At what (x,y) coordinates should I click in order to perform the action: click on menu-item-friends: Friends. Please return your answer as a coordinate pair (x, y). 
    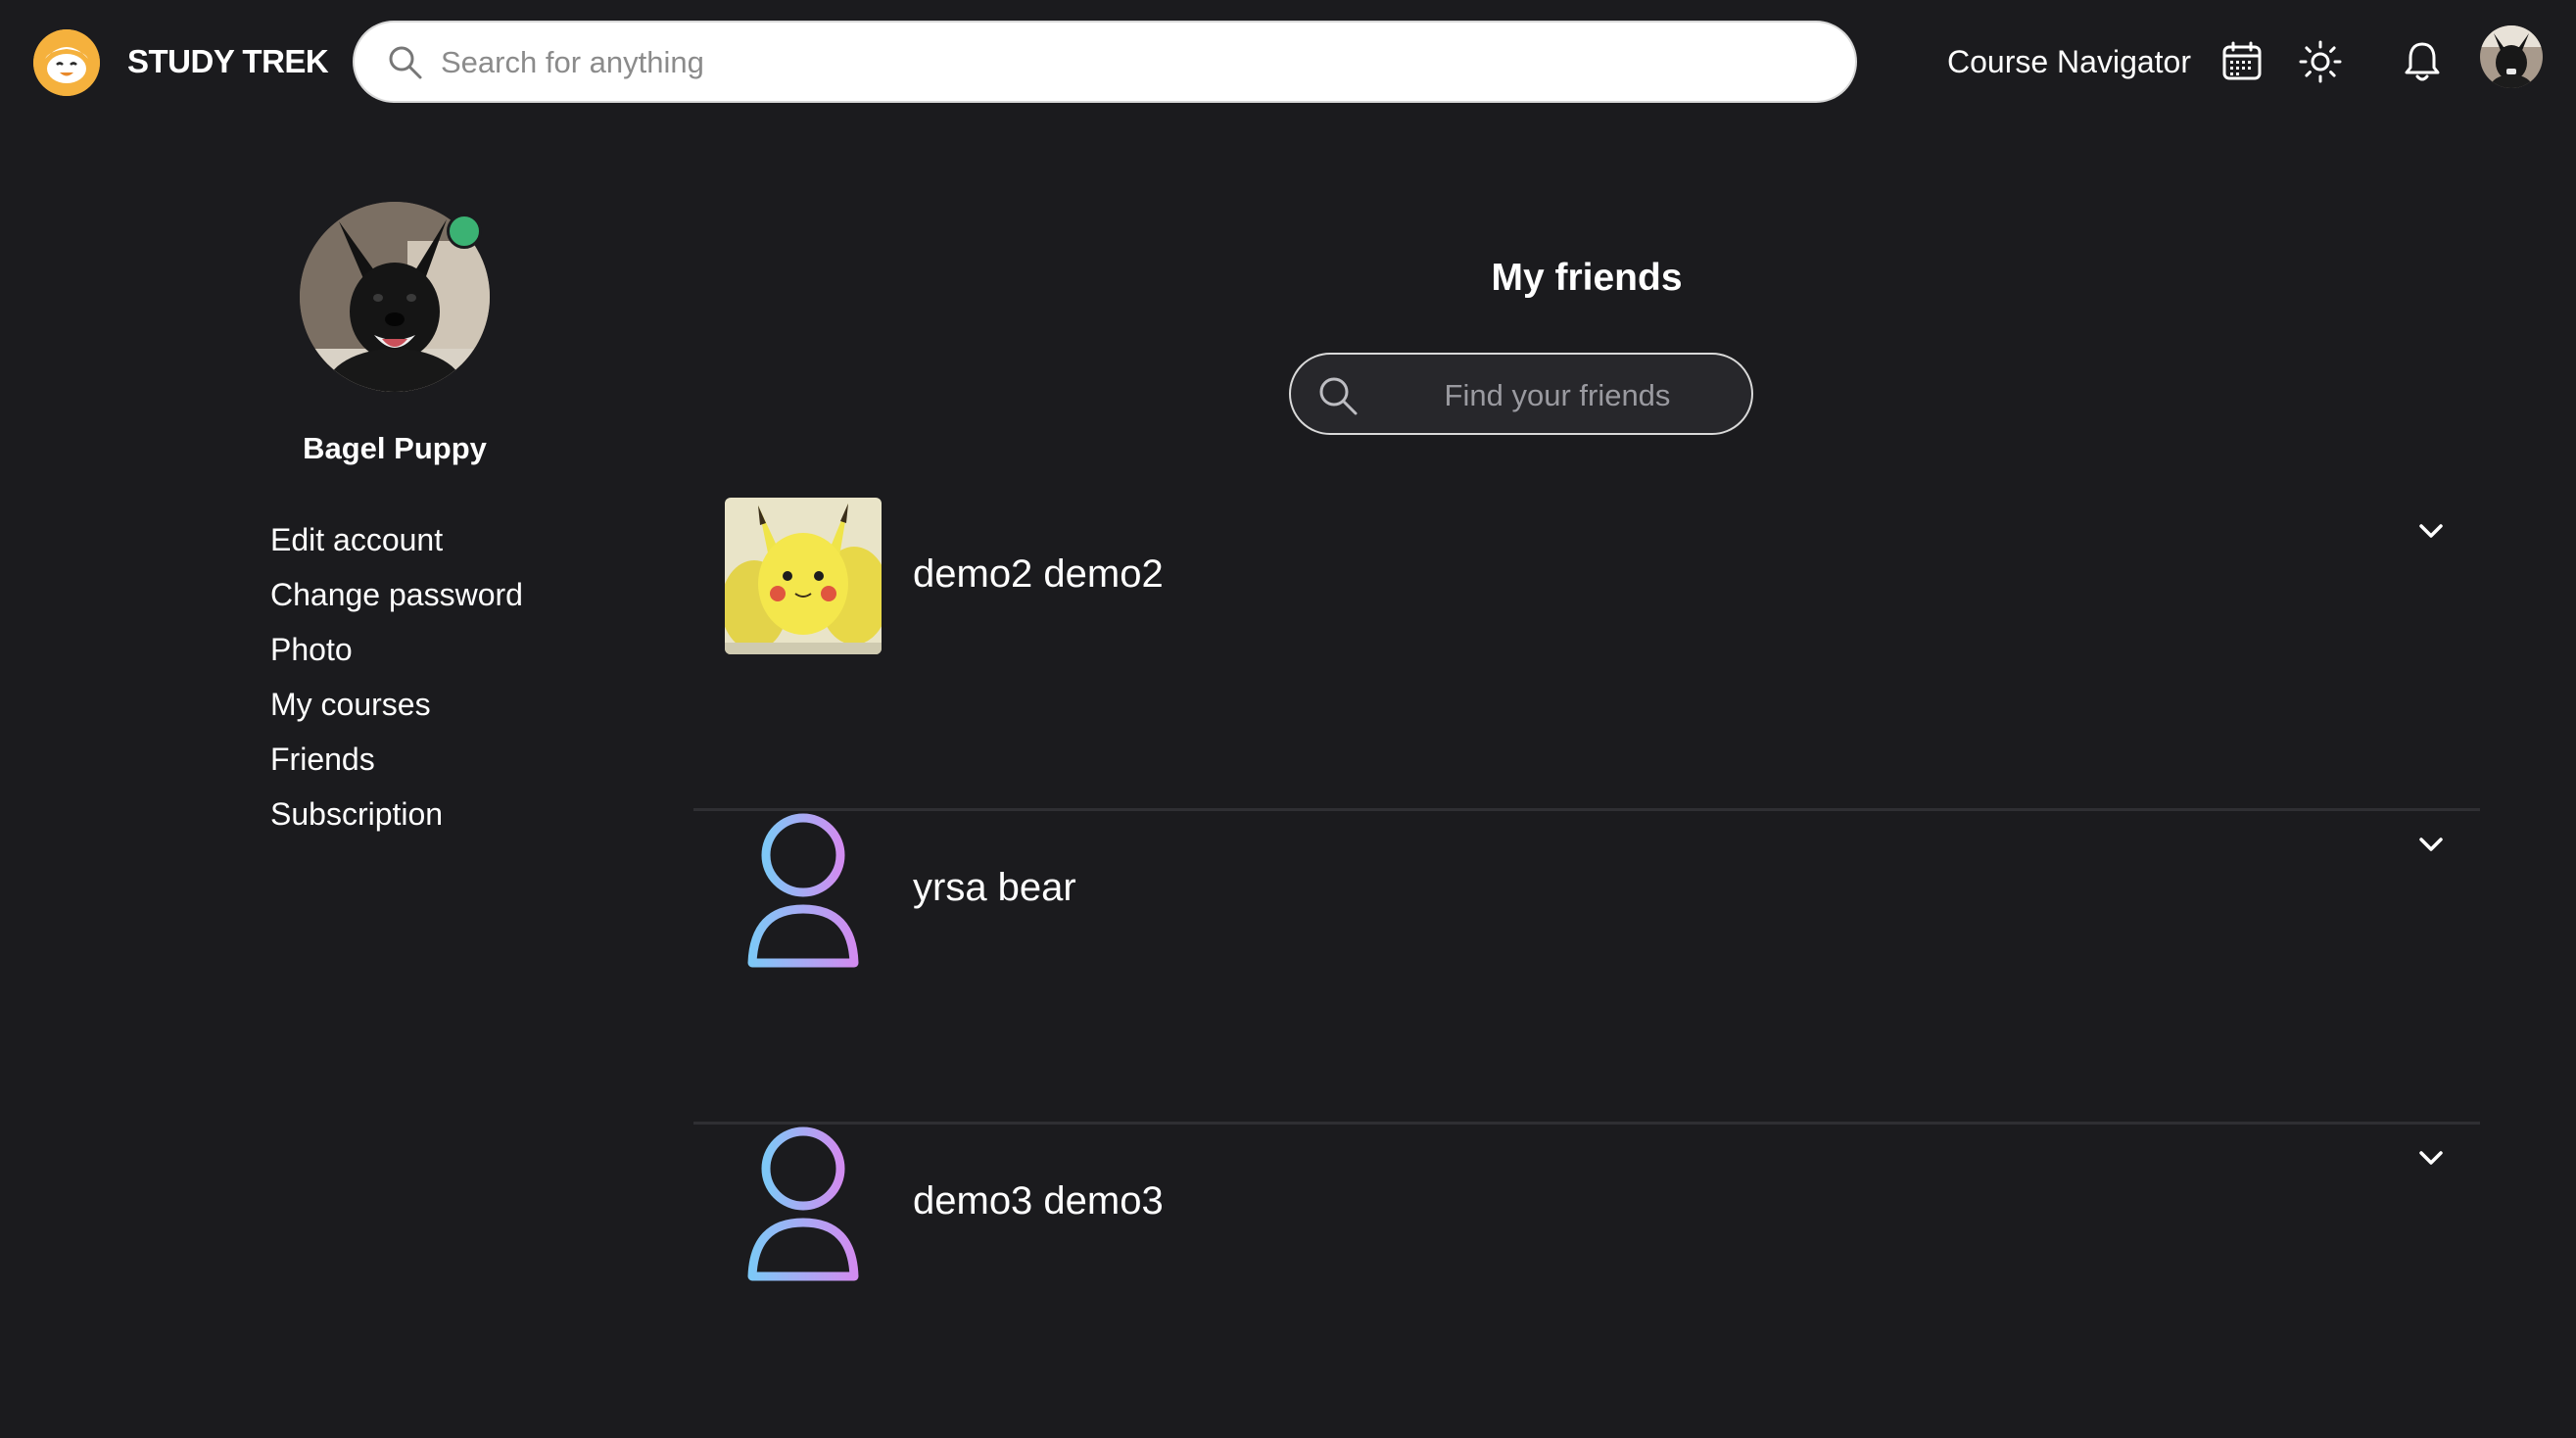
    Looking at the image, I should click on (396, 769).